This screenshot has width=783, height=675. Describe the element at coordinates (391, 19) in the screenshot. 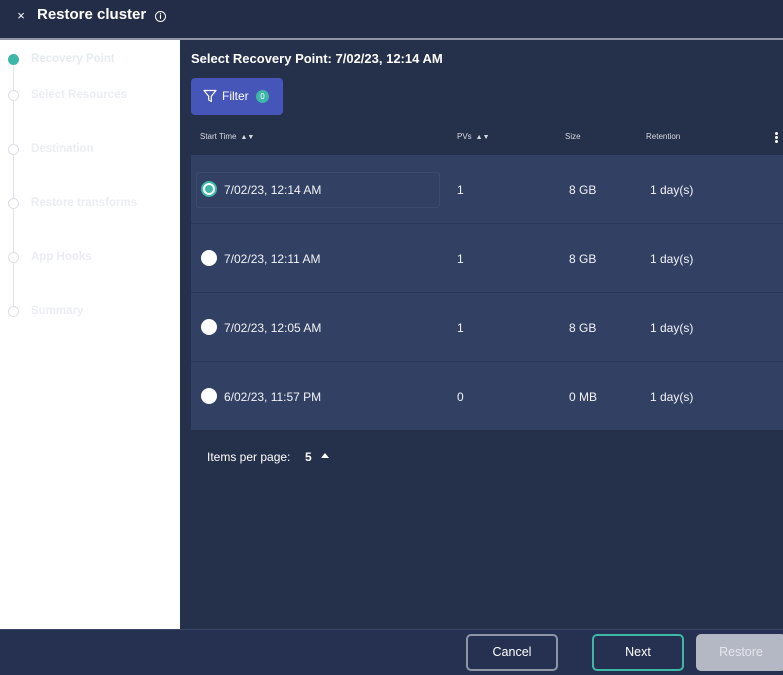

I see `dialog-header: × Restore cluster i` at that location.